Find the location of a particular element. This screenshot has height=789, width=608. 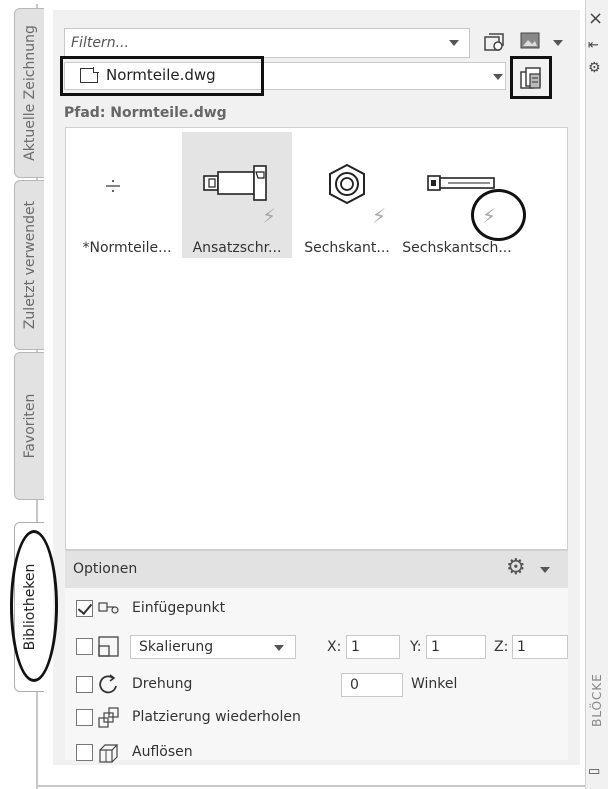

rotation-checkbox is located at coordinates (84, 684).